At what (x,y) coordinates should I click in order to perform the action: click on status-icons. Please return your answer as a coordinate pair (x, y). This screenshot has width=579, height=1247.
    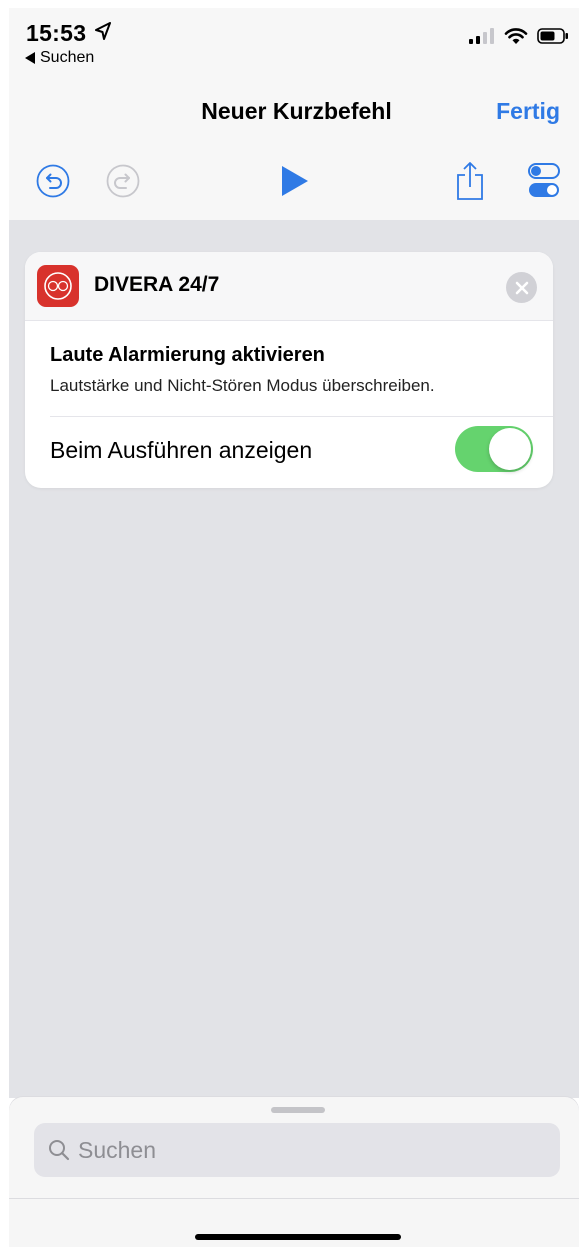
    Looking at the image, I should click on (519, 36).